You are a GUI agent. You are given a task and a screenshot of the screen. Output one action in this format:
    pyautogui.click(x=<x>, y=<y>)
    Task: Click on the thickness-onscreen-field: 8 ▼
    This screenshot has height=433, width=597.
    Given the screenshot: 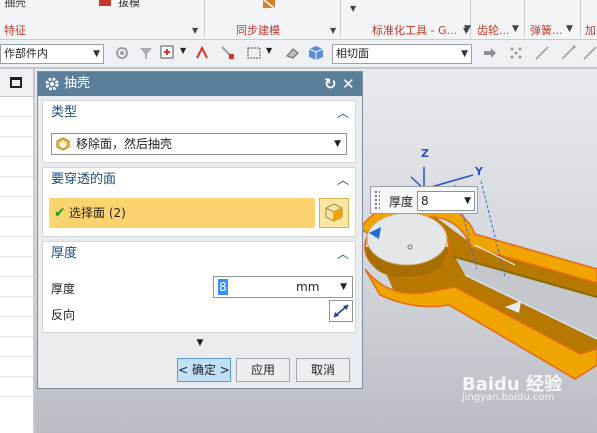 What is the action you would take?
    pyautogui.click(x=446, y=201)
    